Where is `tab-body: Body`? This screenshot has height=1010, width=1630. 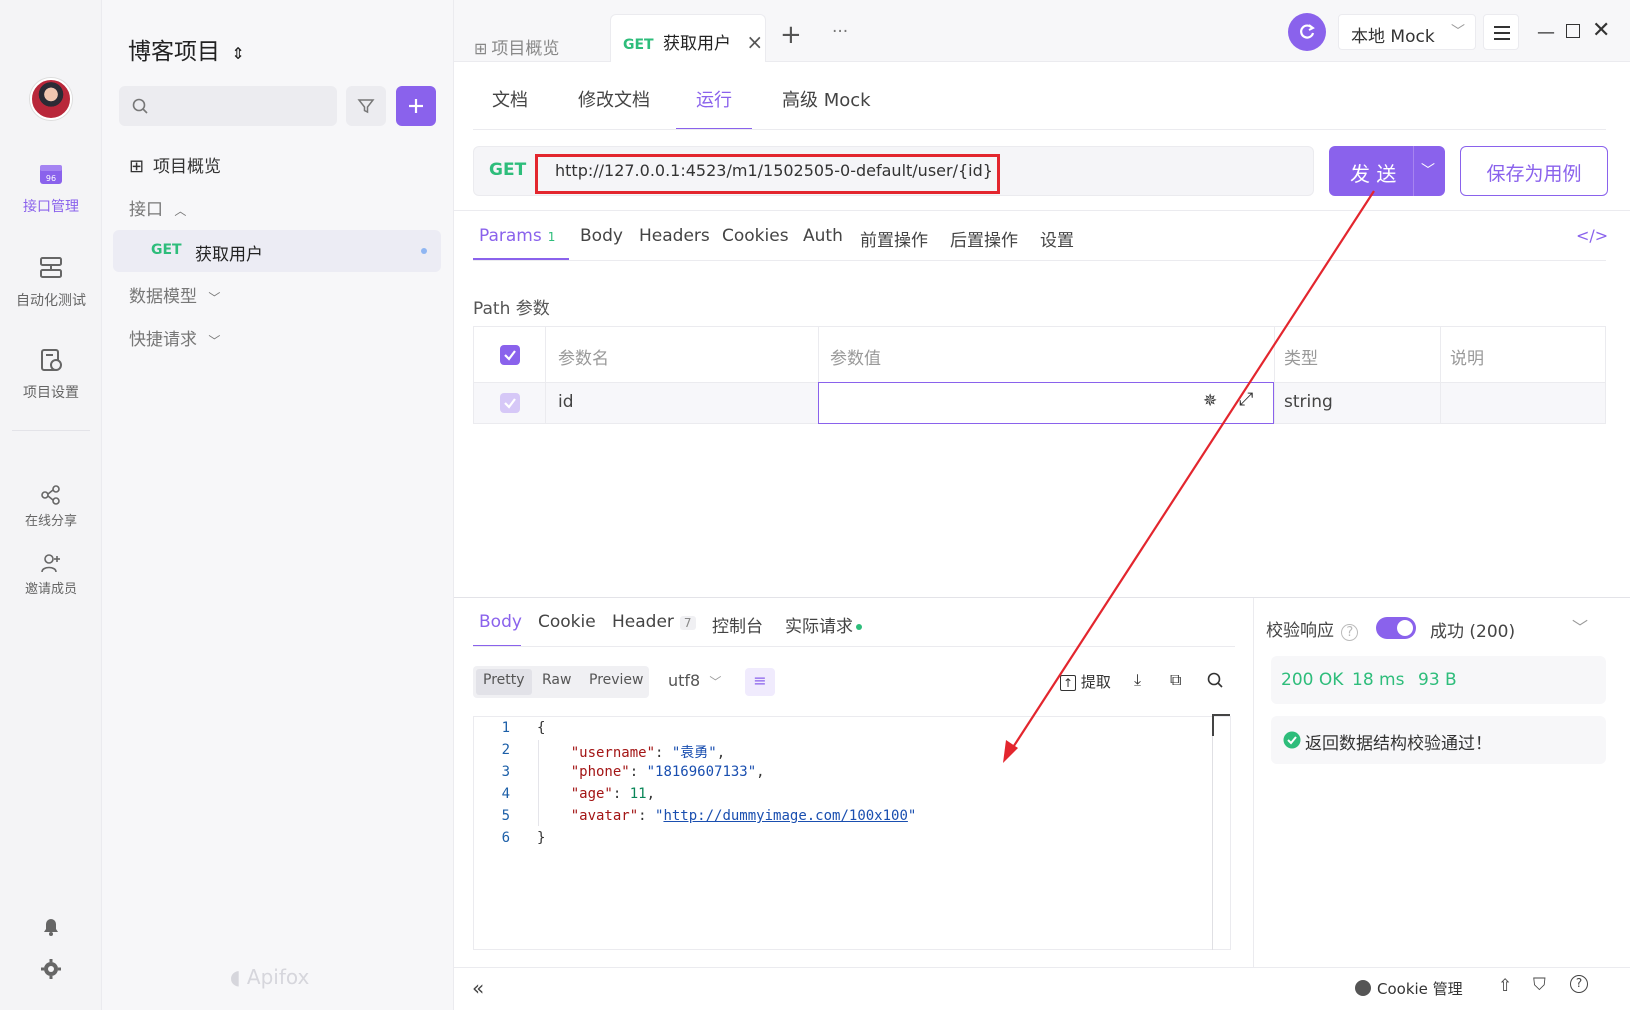
tab-body: Body is located at coordinates (601, 236).